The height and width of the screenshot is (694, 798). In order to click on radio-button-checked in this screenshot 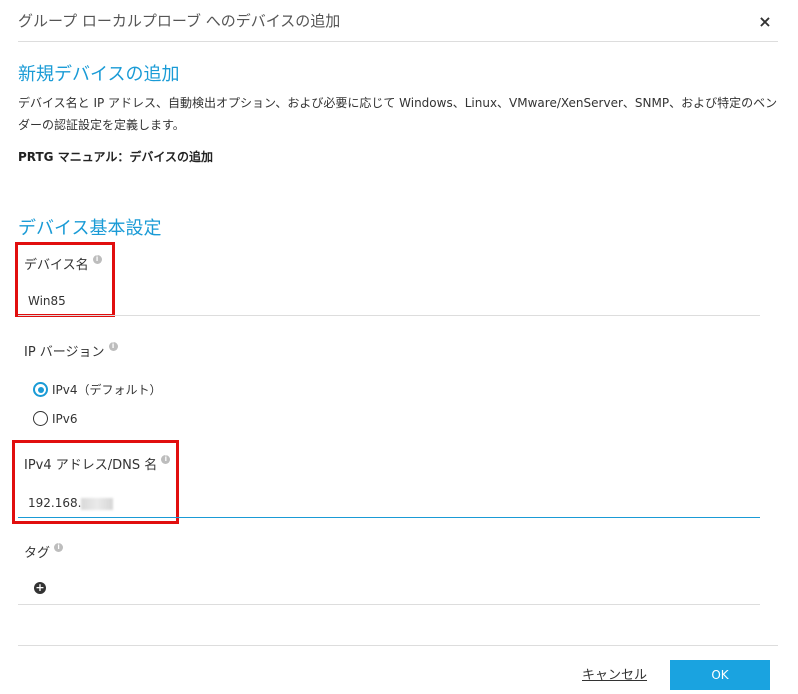, I will do `click(40, 389)`.